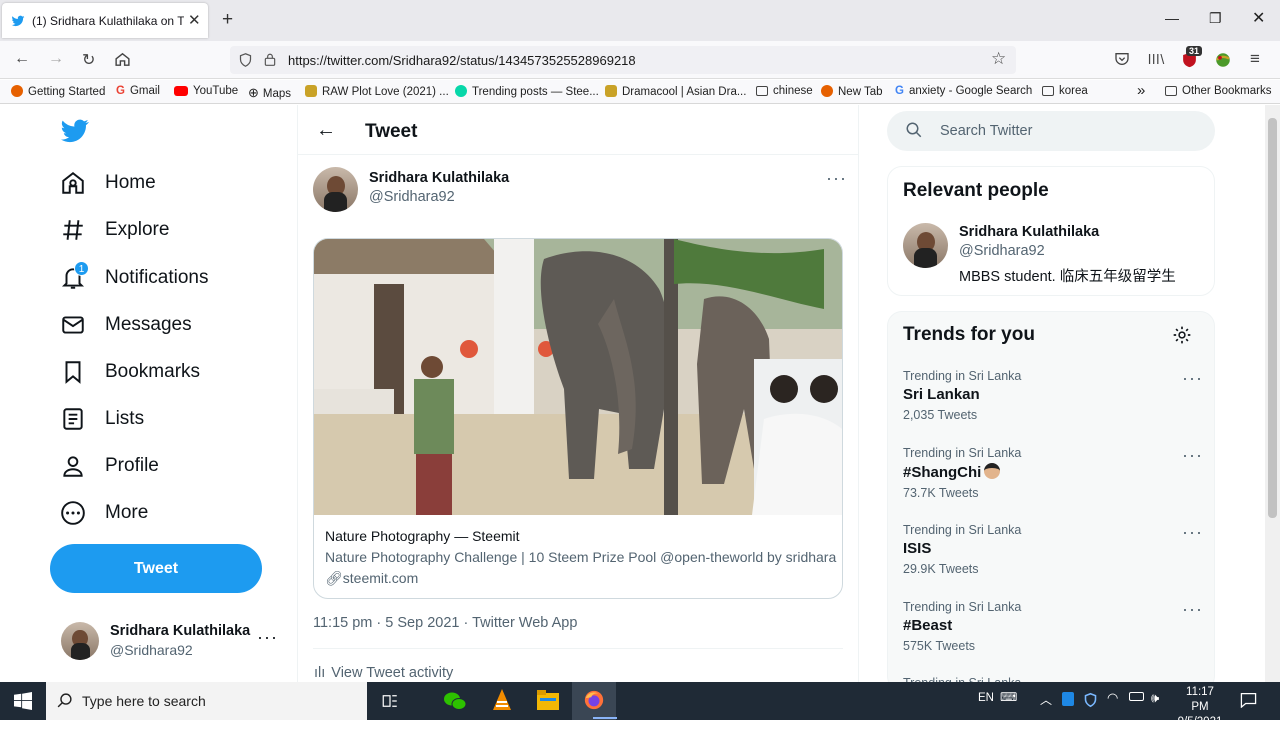 Image resolution: width=1280 pixels, height=730 pixels. Describe the element at coordinates (267, 637) in the screenshot. I see `account-more-icon: ···` at that location.